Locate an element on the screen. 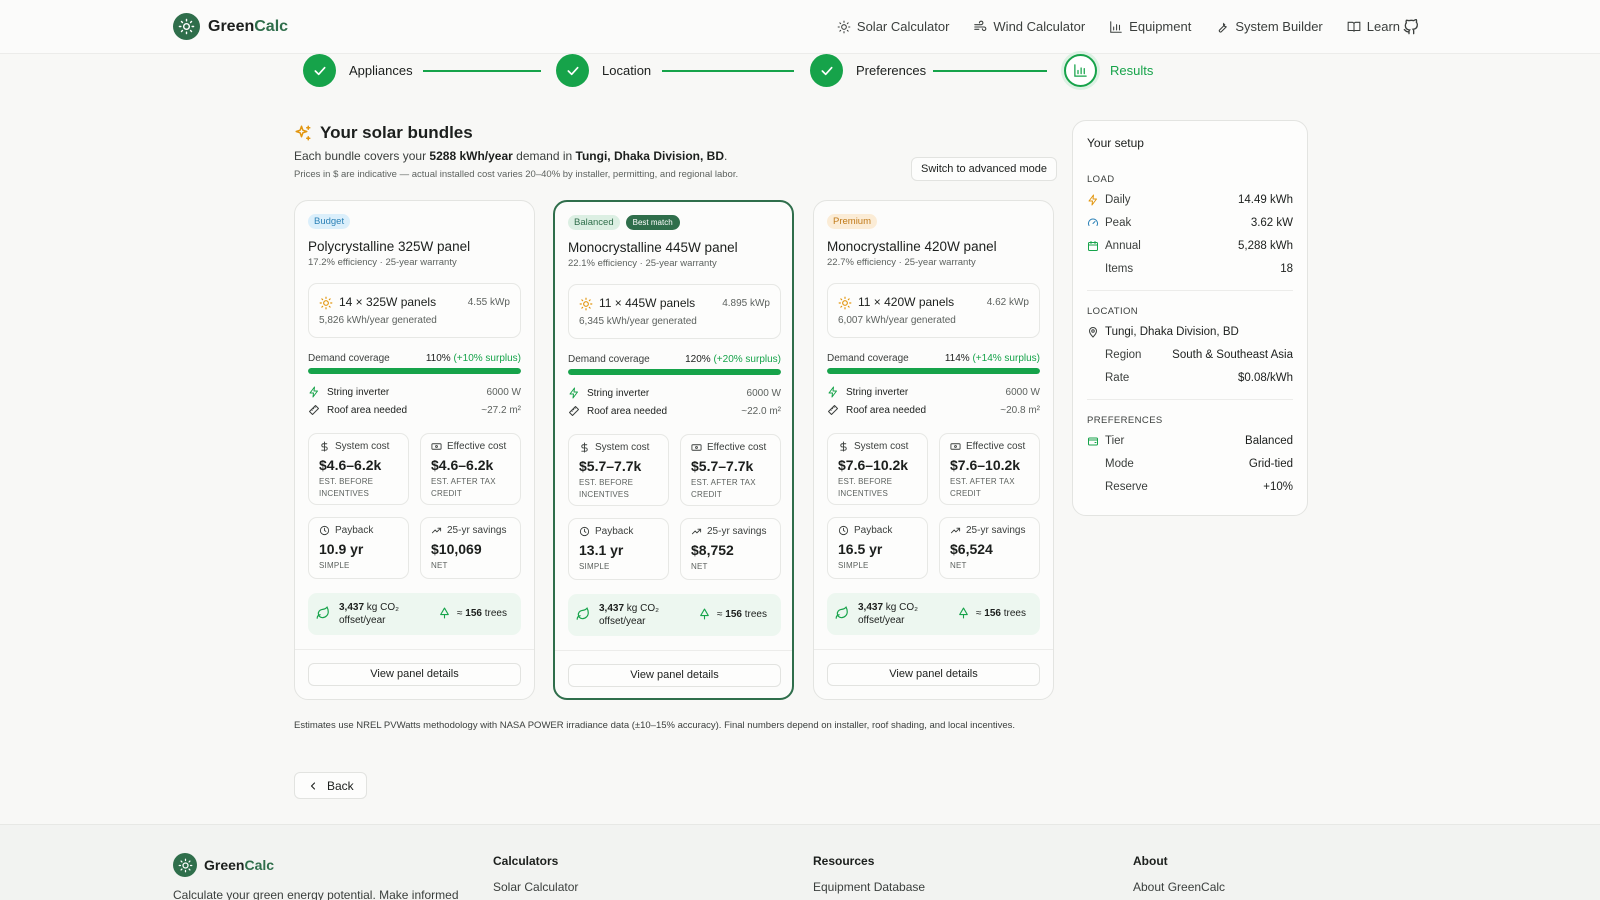 The width and height of the screenshot is (1600, 900). footer-link: Equipment Database is located at coordinates (869, 887).